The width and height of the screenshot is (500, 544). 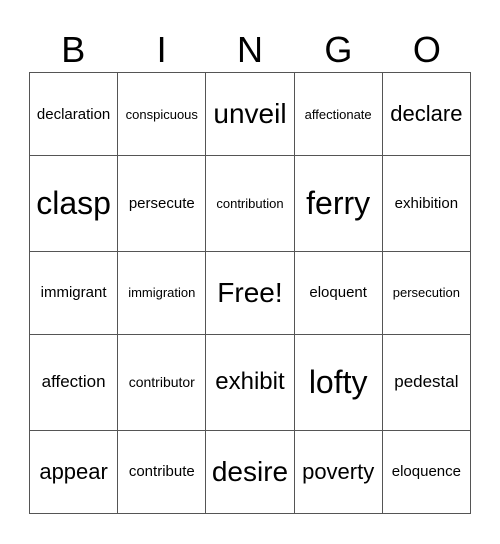 What do you see at coordinates (73, 293) in the screenshot?
I see `card-cell: immigrant` at bounding box center [73, 293].